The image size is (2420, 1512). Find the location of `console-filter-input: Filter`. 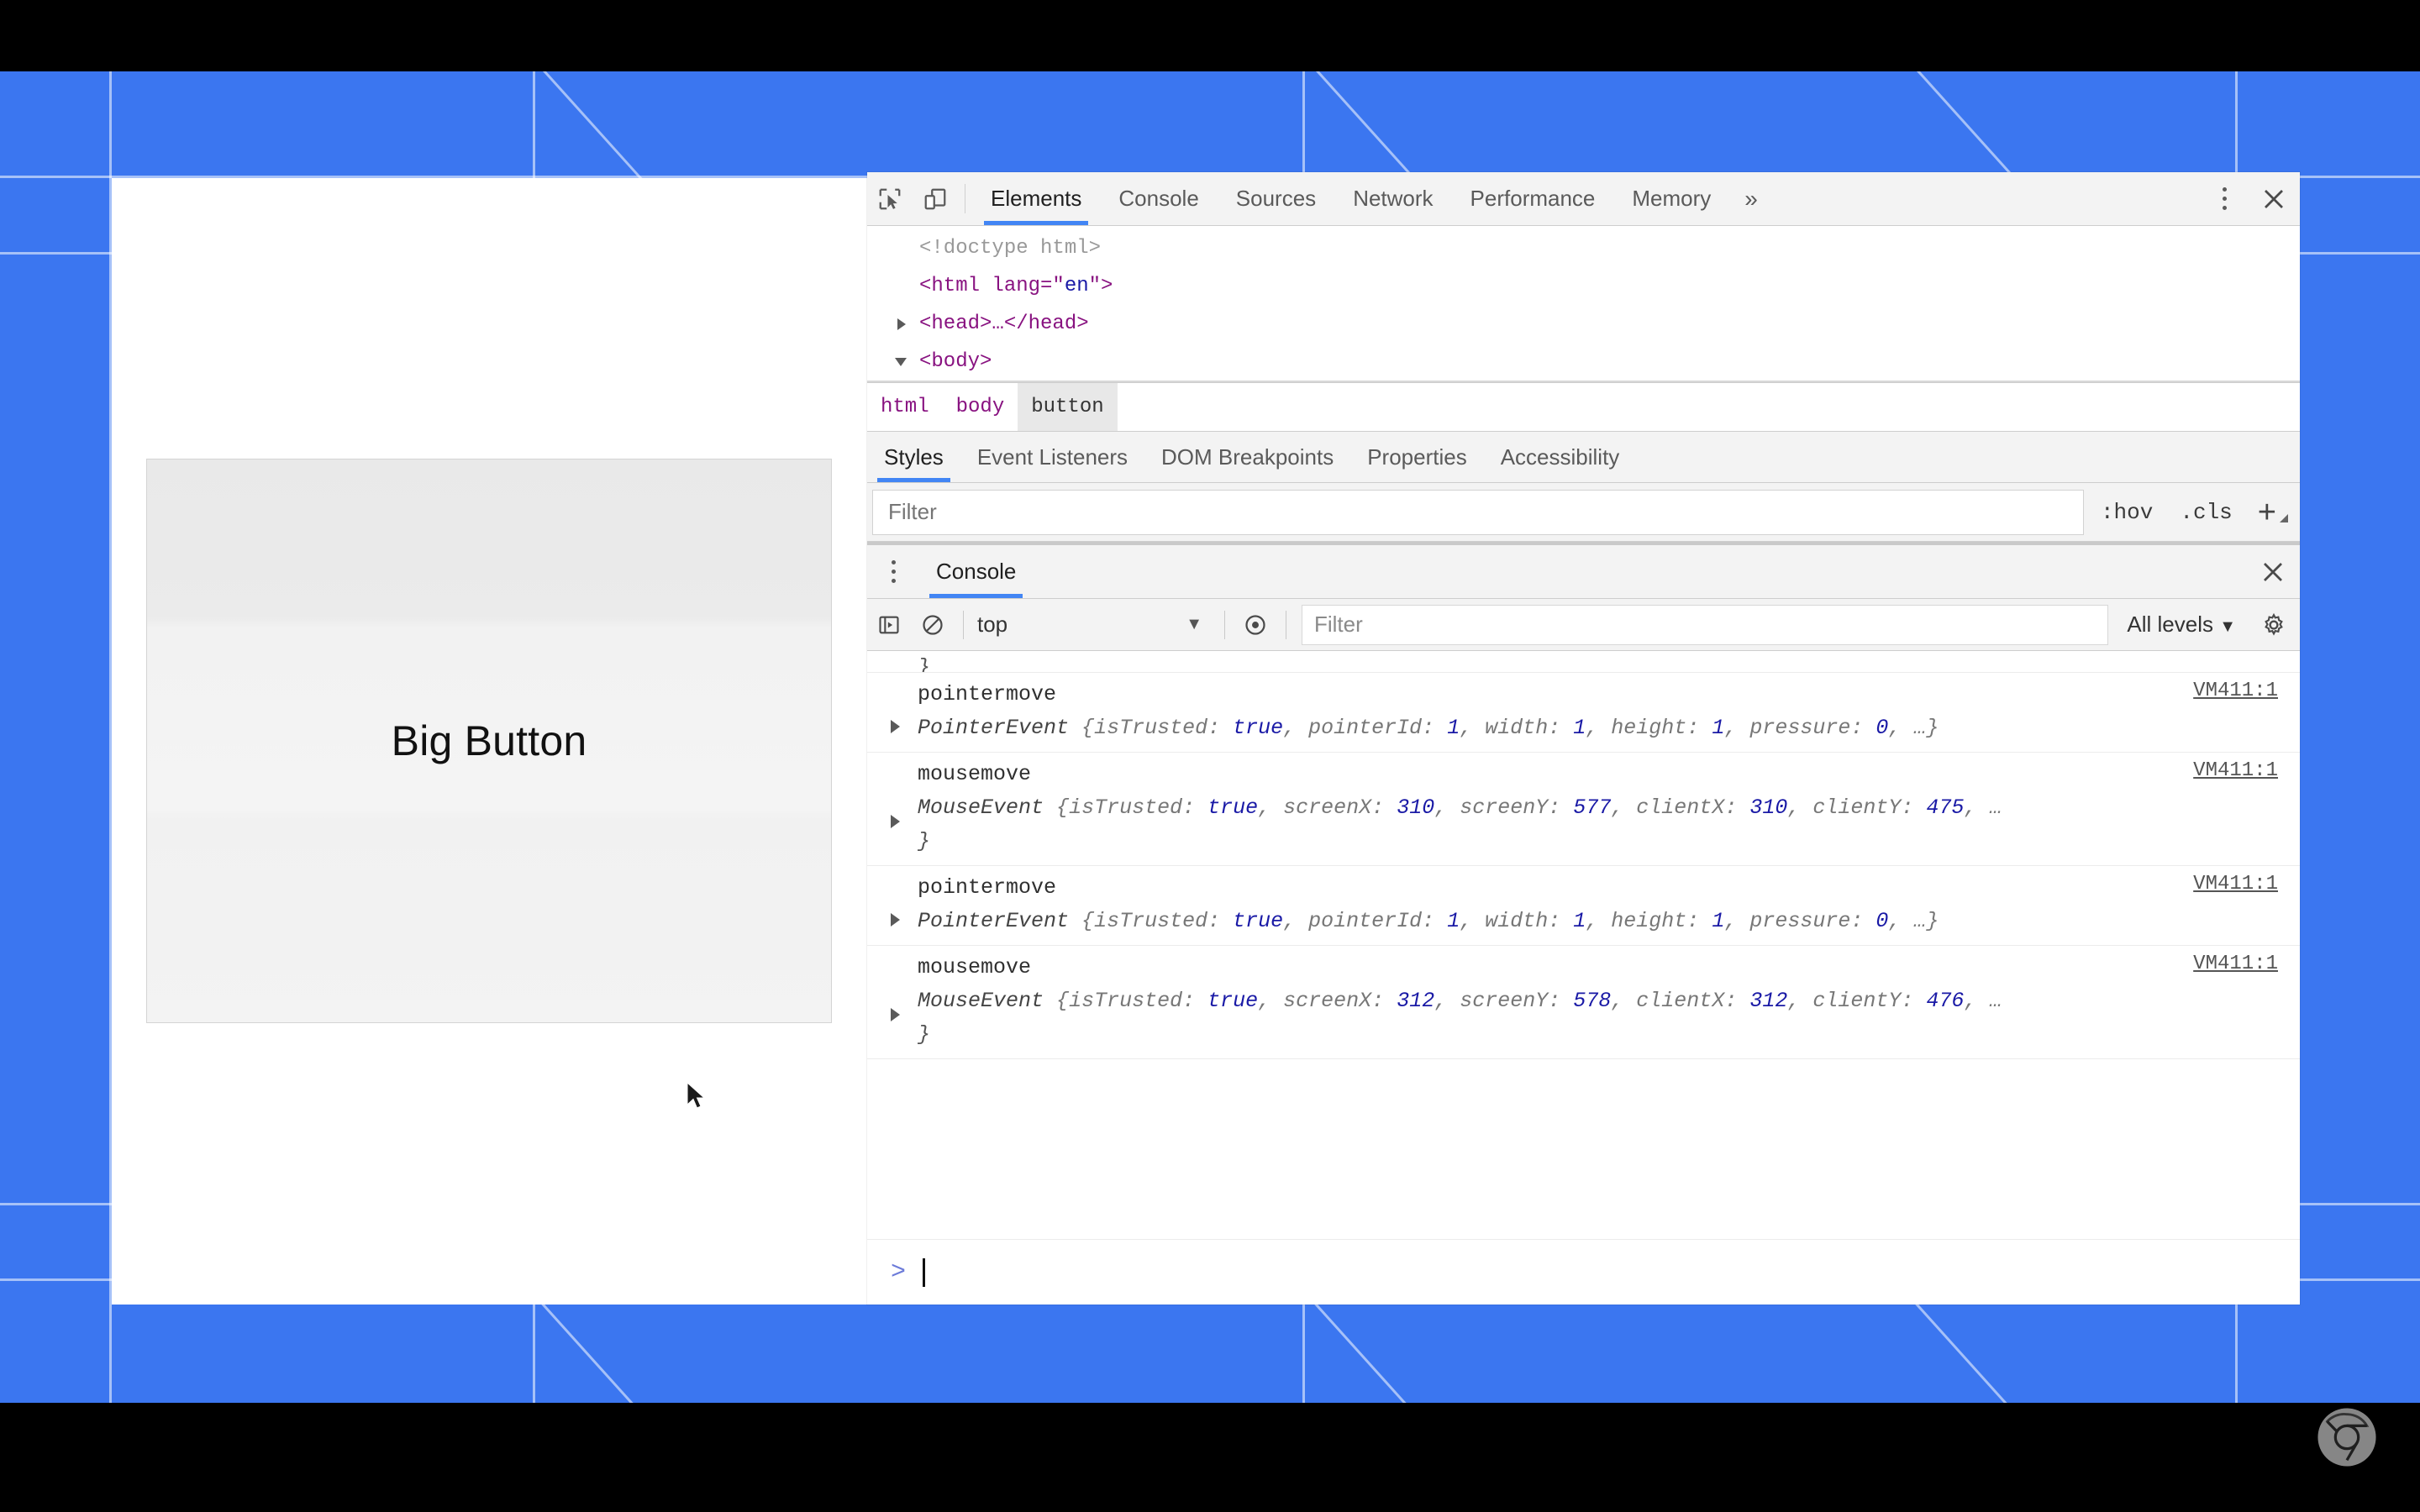

console-filter-input: Filter is located at coordinates (1706, 624).